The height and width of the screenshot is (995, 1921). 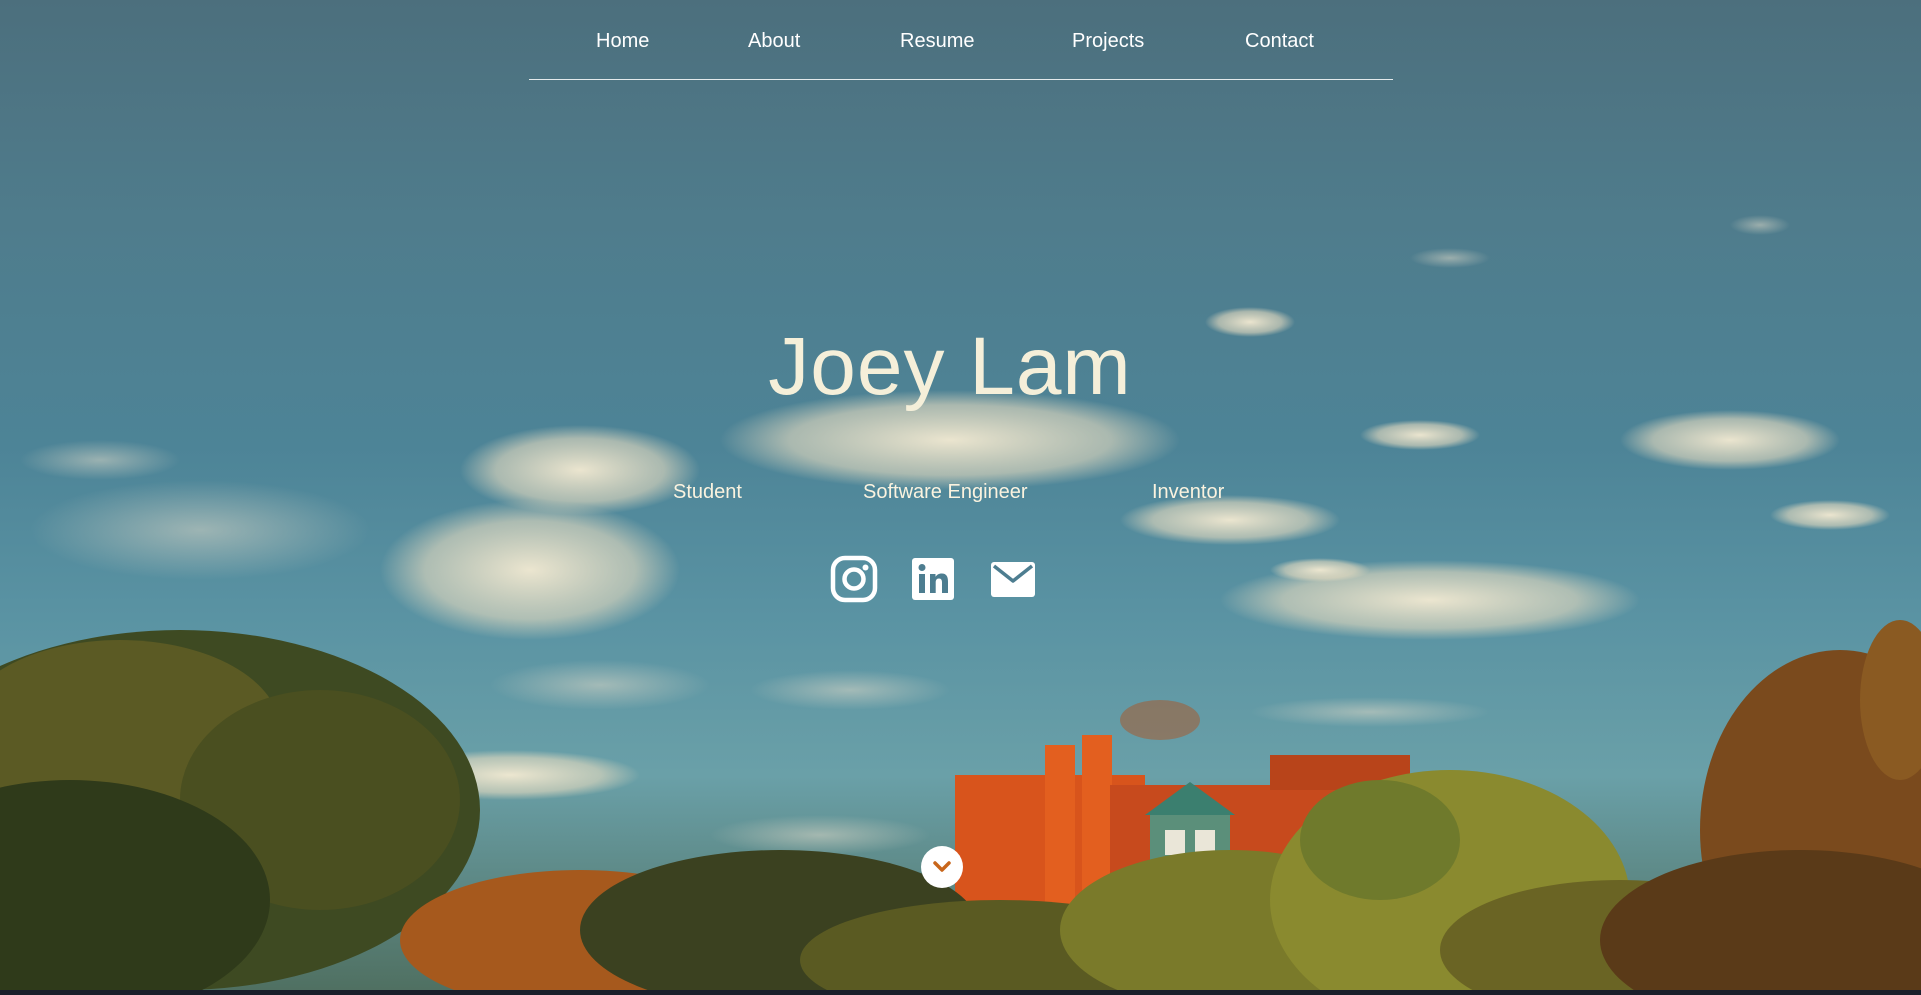 I want to click on role-student: Student, so click(x=707, y=492).